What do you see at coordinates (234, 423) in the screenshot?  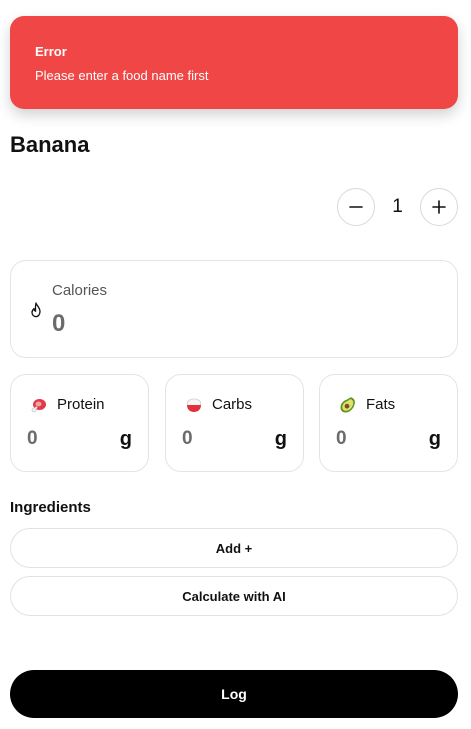 I see `carbs-card: Carbs 0 g` at bounding box center [234, 423].